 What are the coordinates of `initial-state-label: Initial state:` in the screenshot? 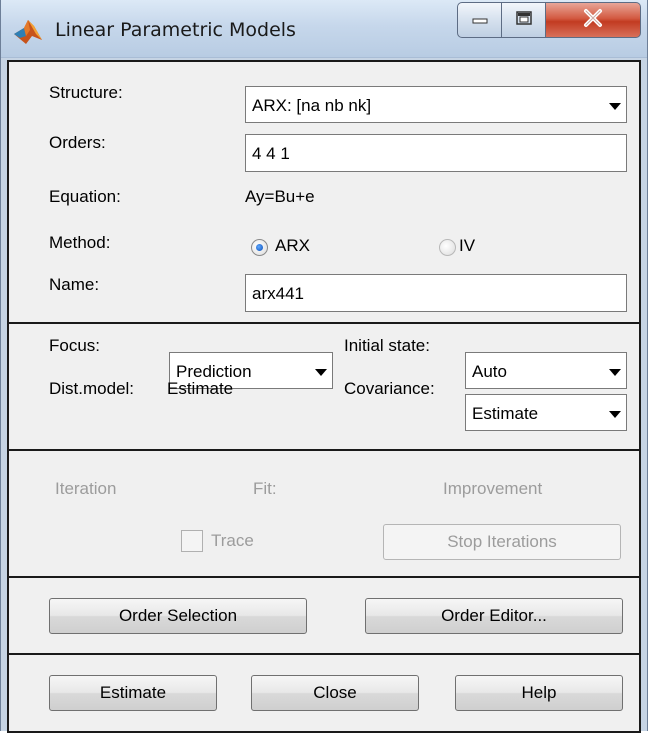 It's located at (387, 345).